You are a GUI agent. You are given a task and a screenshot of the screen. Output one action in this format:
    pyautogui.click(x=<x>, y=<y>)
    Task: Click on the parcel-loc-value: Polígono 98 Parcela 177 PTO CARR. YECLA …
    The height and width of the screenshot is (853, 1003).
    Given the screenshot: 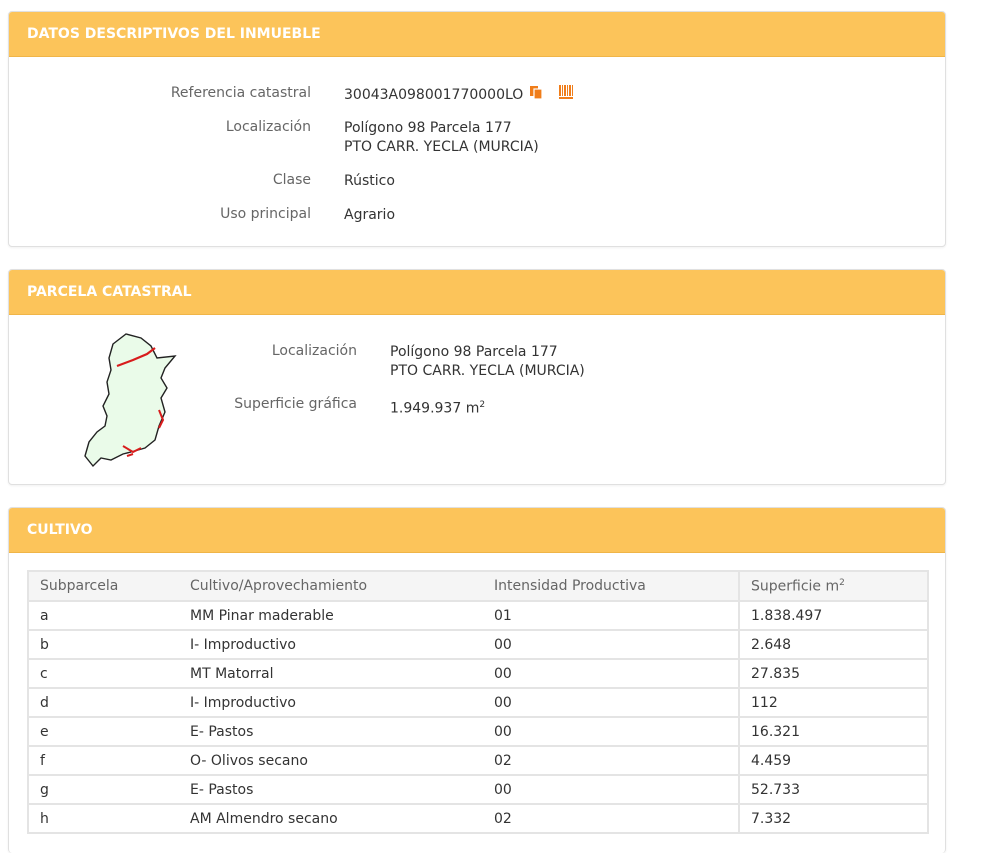 What is the action you would take?
    pyautogui.click(x=487, y=362)
    